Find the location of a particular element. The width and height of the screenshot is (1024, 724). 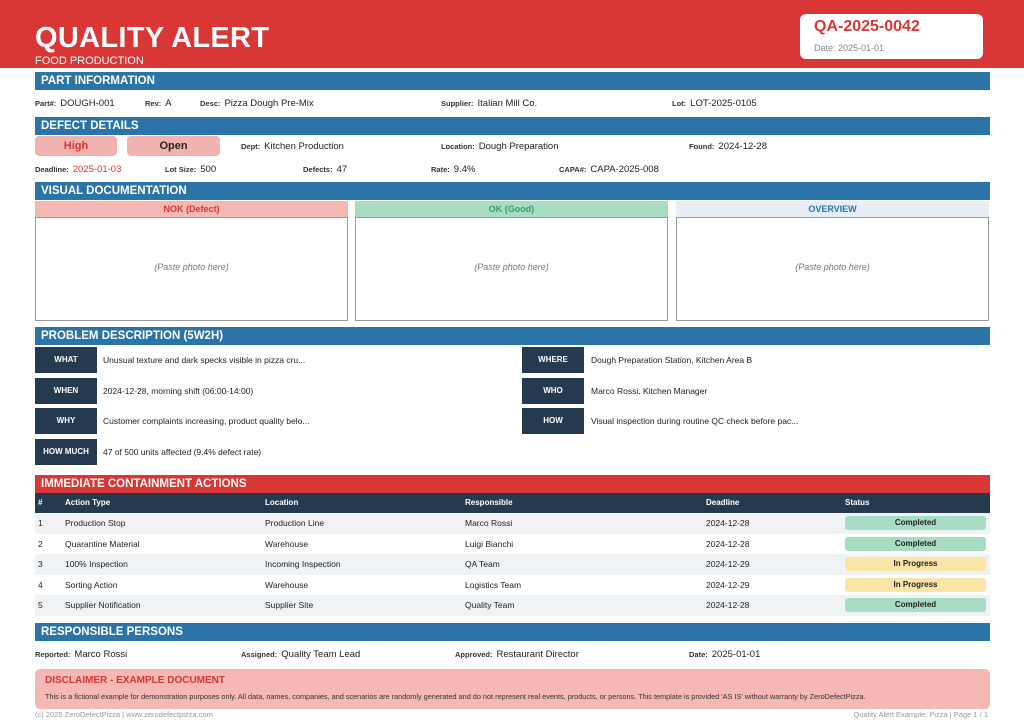

alert-id-box: QA-2025-0042 Date: 2025-01-01 is located at coordinates (891, 36).